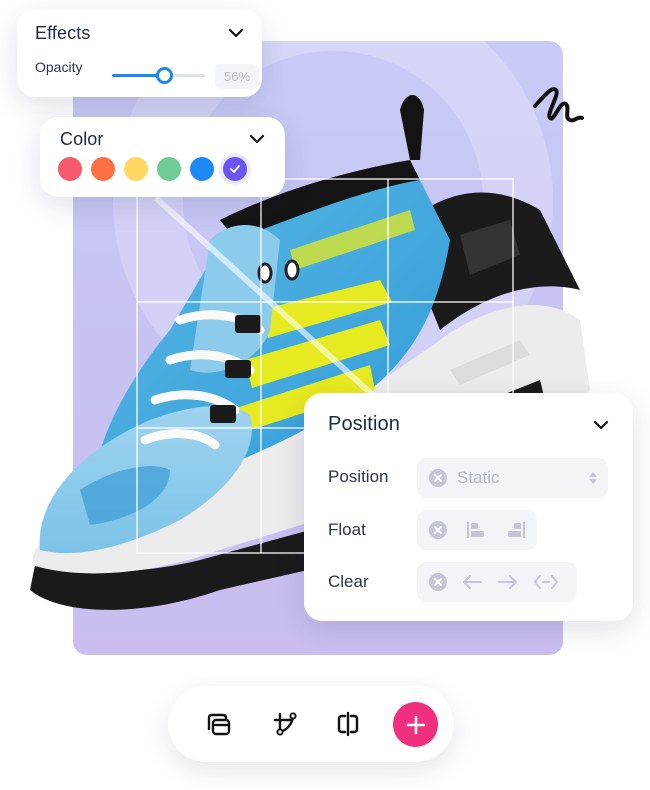  What do you see at coordinates (347, 529) in the screenshot?
I see `float-label: Float` at bounding box center [347, 529].